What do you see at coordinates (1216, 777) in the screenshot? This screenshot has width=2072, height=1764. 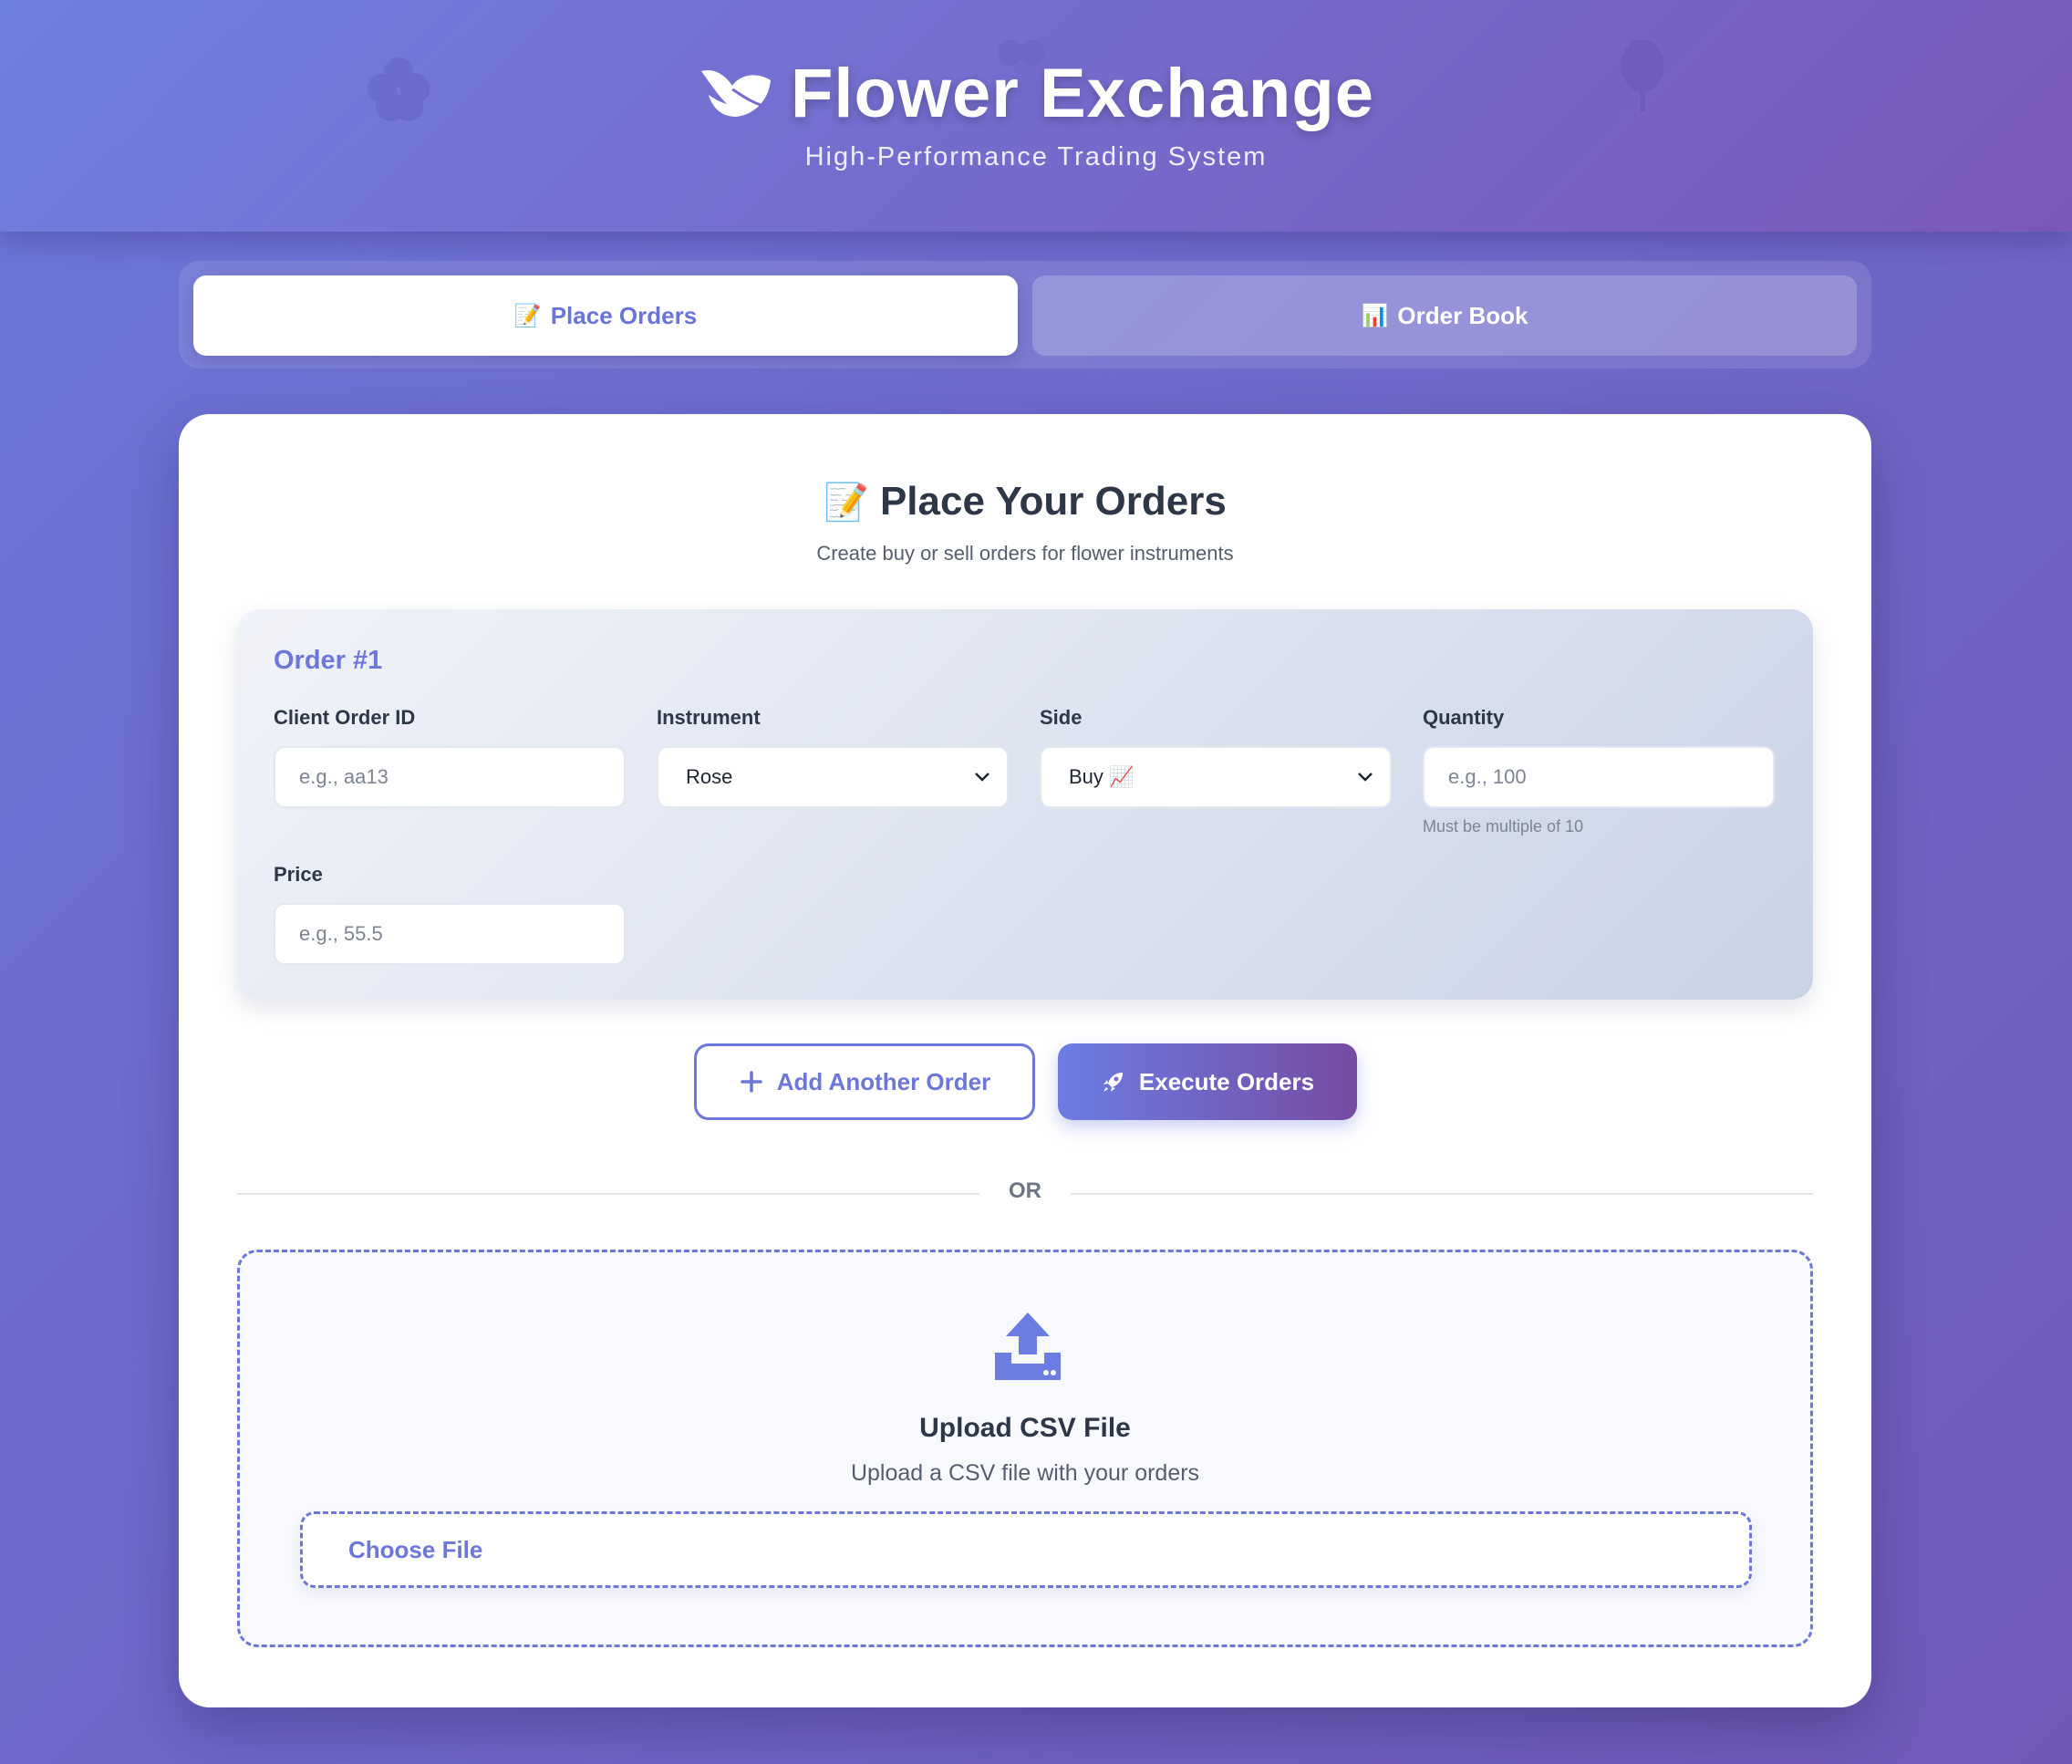 I see `side-select: Buy 📈` at bounding box center [1216, 777].